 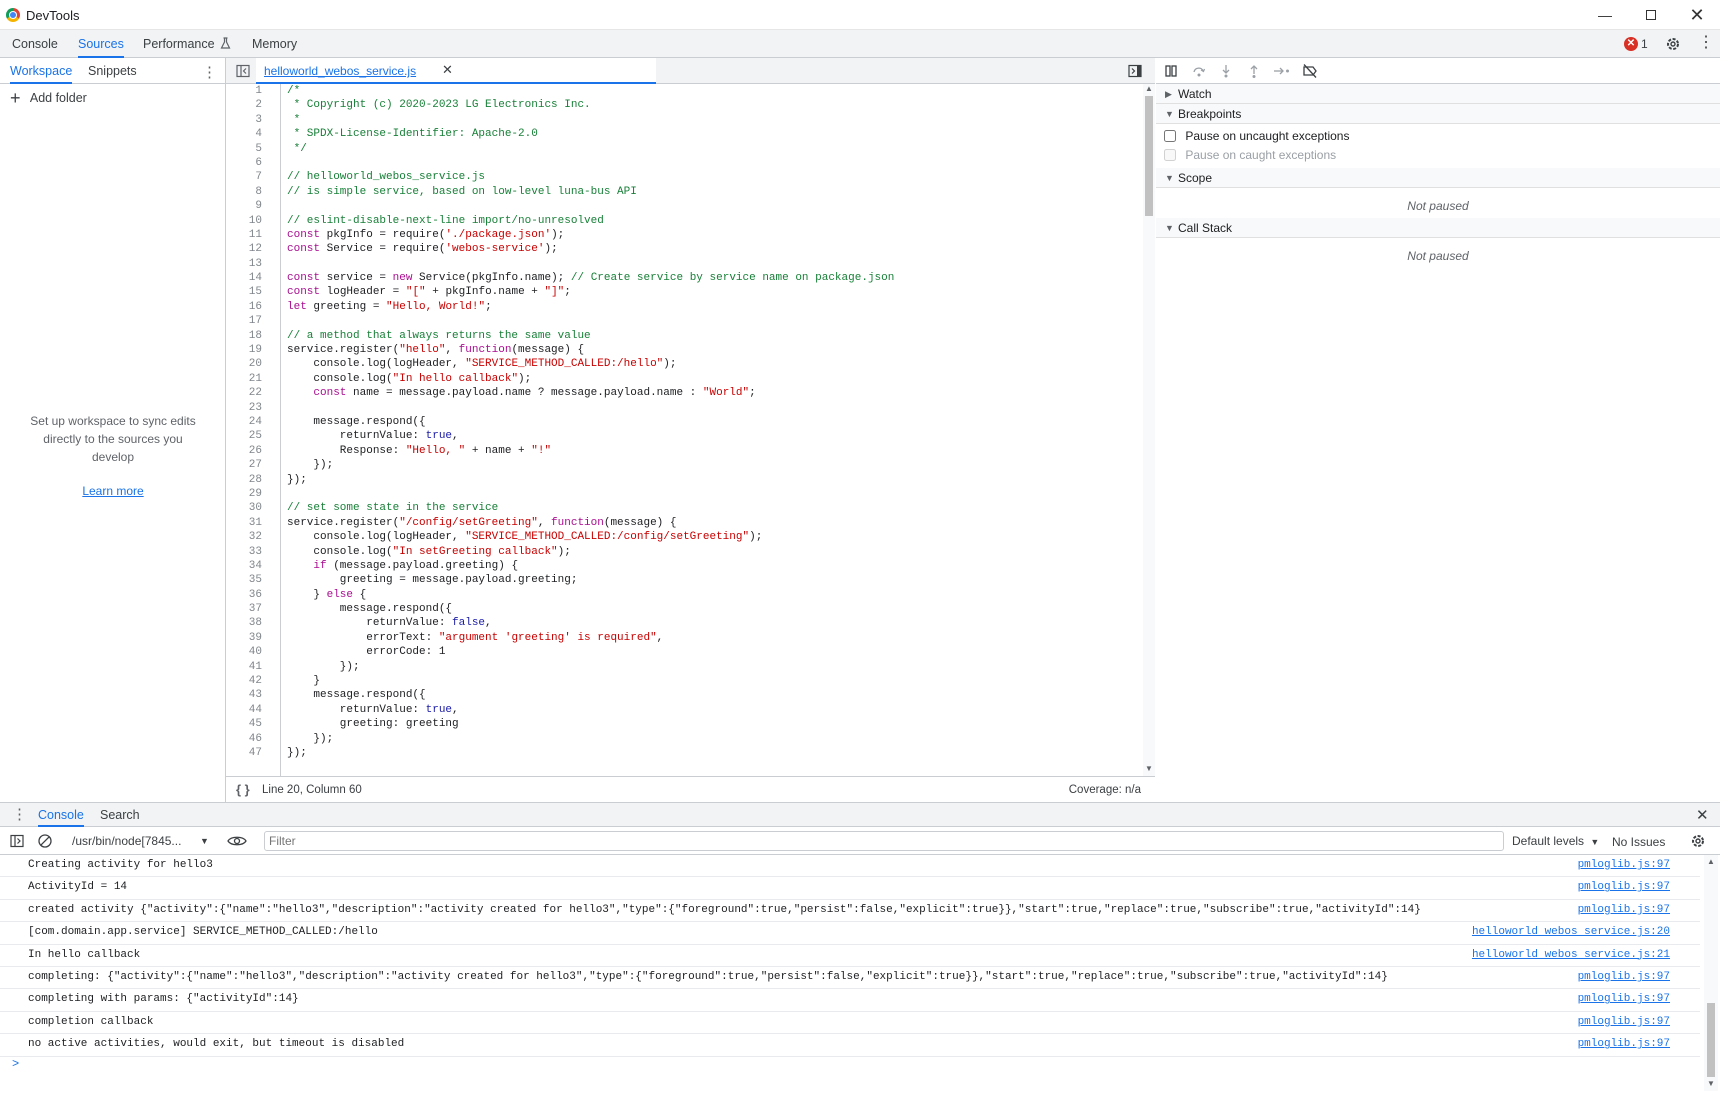 I want to click on breakpoints-section-header: ▼ Breakpoints, so click(x=1438, y=114).